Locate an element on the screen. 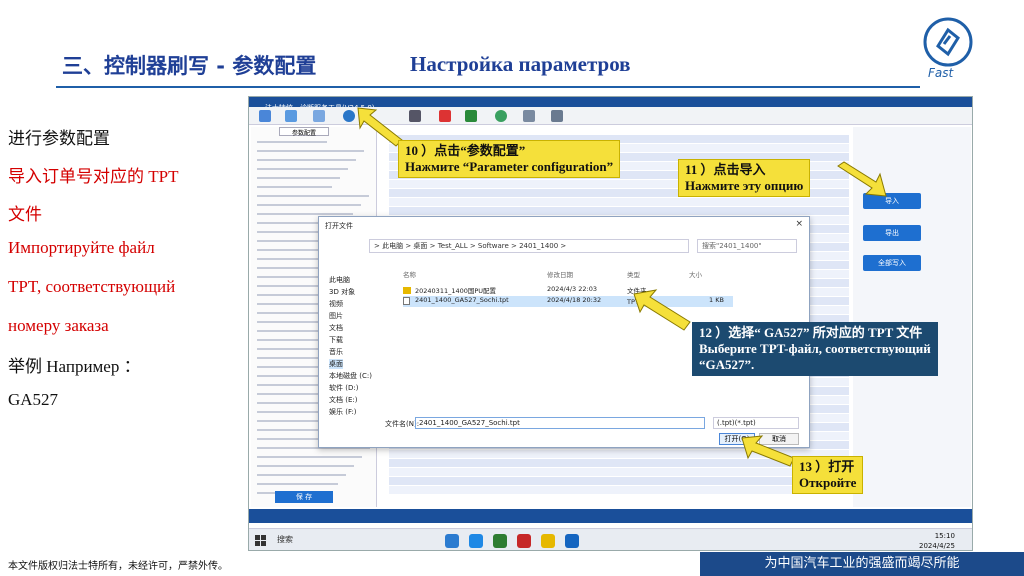  callout-11-cn: 11 ）点击导入 is located at coordinates (725, 169).